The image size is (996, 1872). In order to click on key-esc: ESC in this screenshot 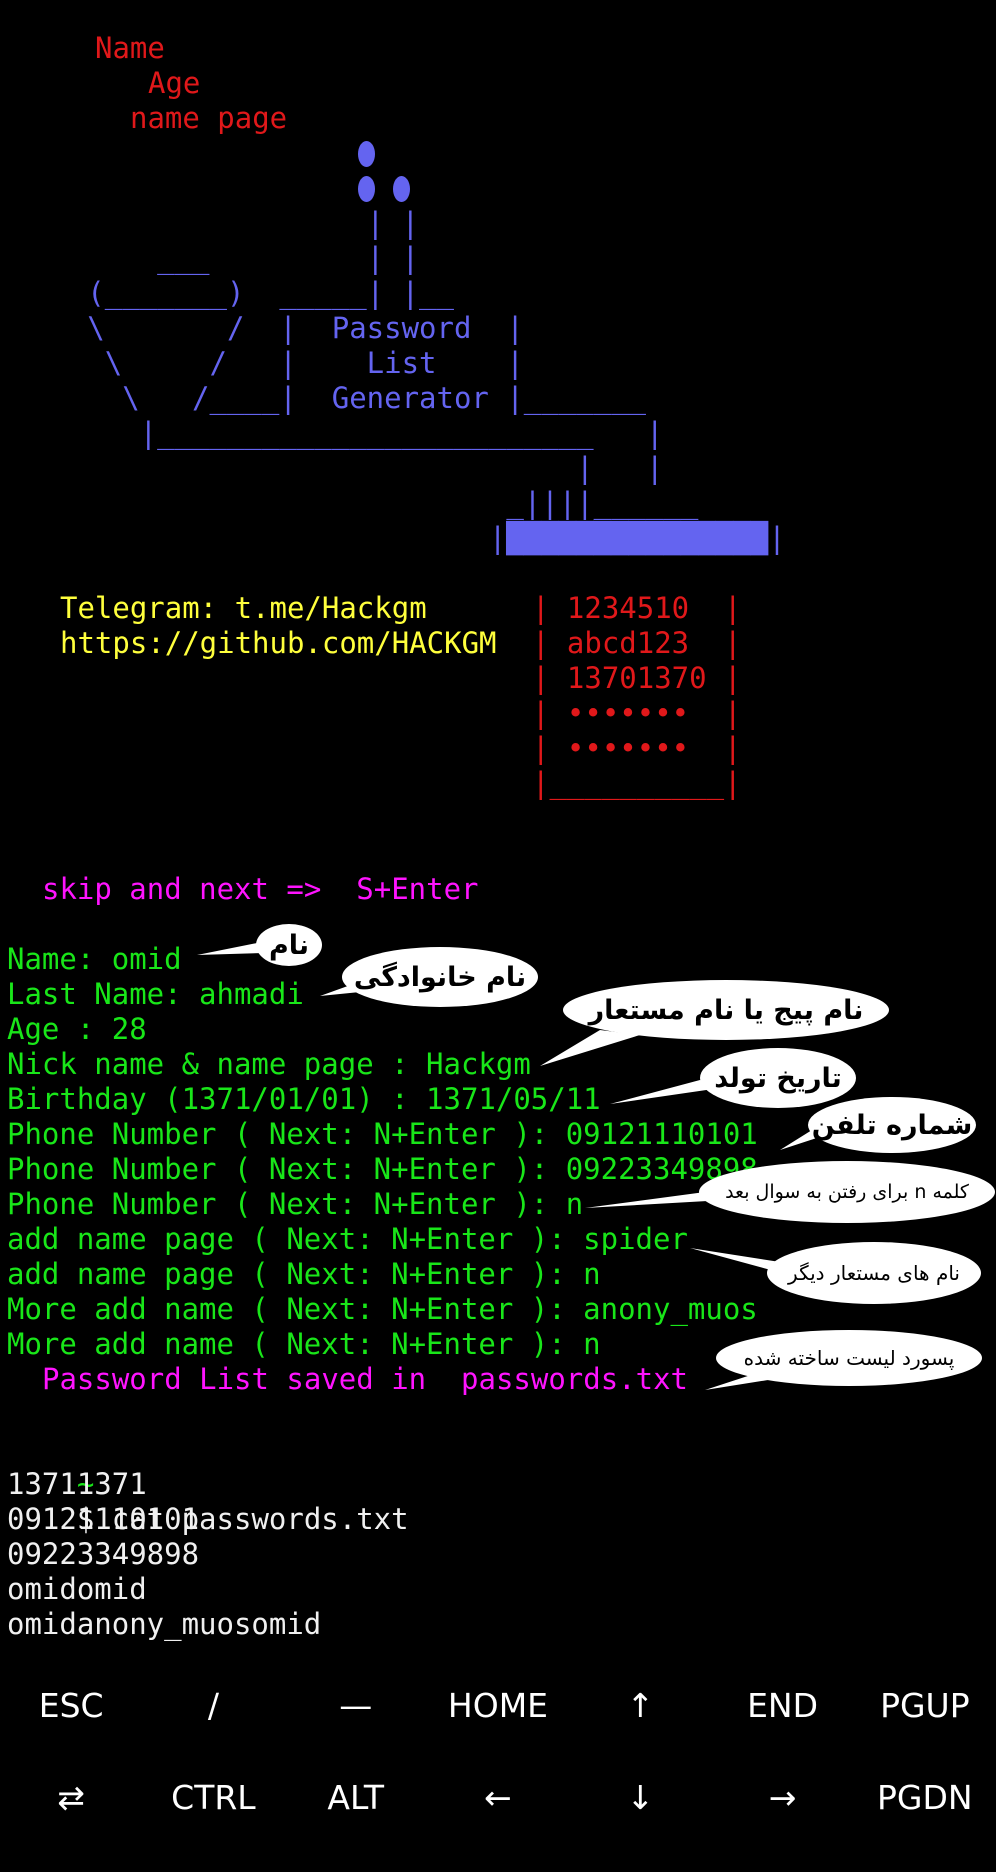, I will do `click(71, 1705)`.